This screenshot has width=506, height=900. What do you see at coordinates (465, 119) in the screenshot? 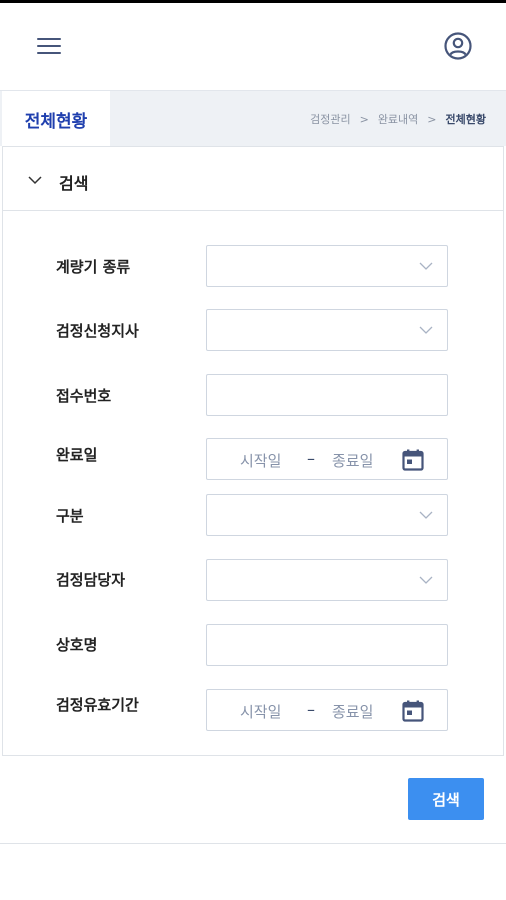
I see `breadcrumb-item-current: 전체현황` at bounding box center [465, 119].